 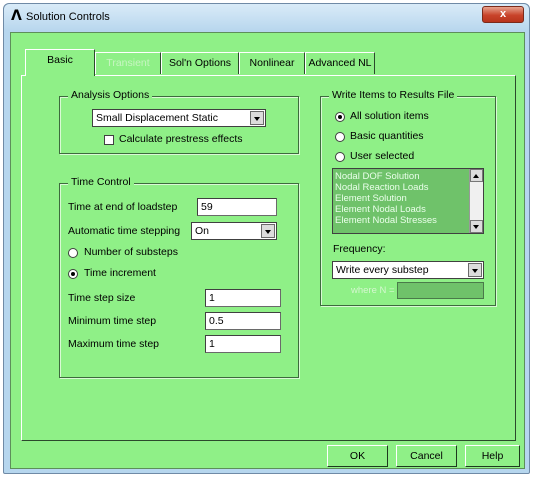 I want to click on tab-nonlinear: Nonlinear, so click(x=272, y=63).